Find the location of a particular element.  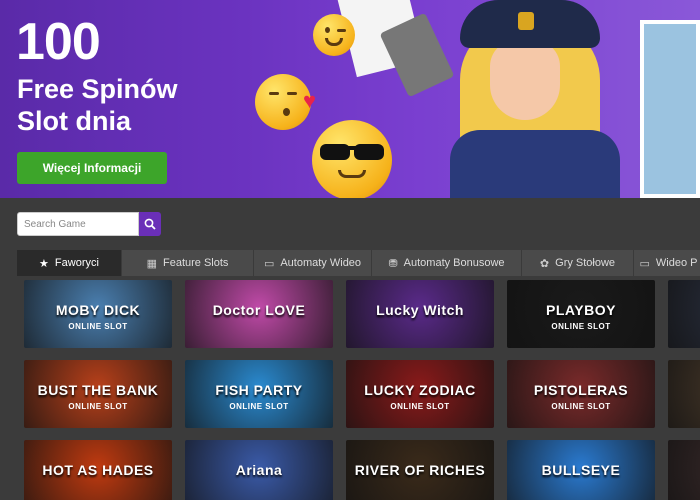

game-tile: HOT AS HADES is located at coordinates (98, 470).